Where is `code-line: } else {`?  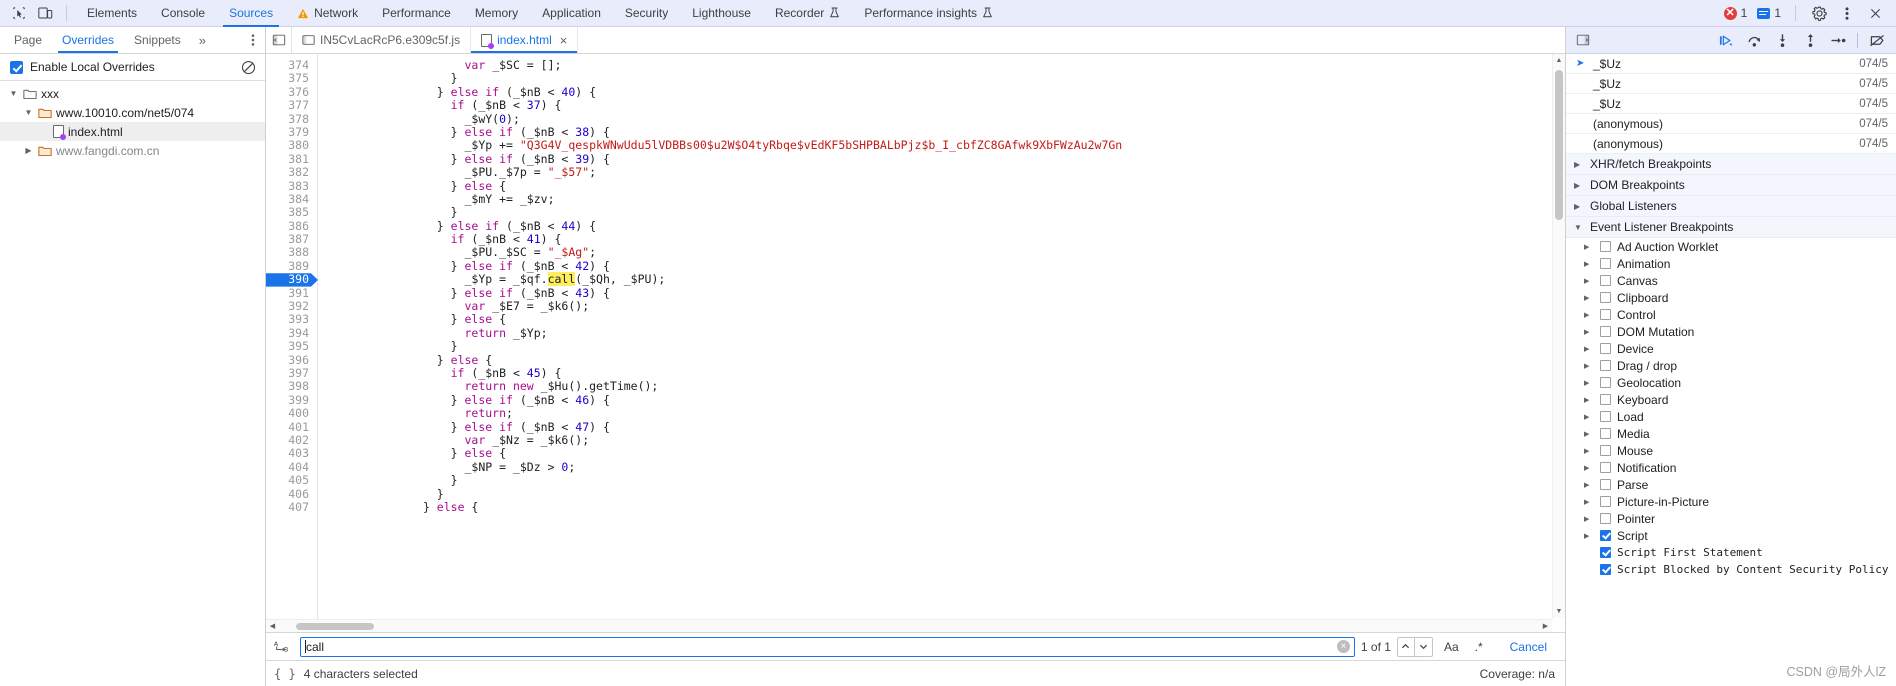 code-line: } else { is located at coordinates (945, 186).